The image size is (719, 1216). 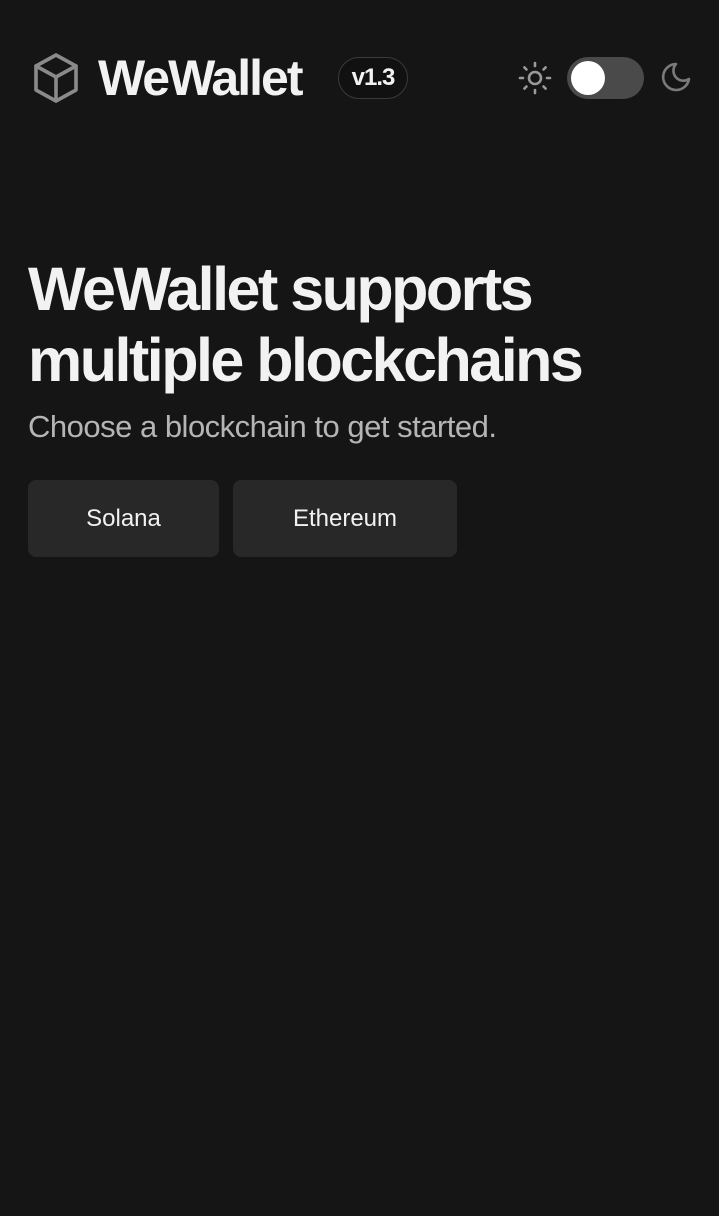 I want to click on moon-icon, so click(x=676, y=77).